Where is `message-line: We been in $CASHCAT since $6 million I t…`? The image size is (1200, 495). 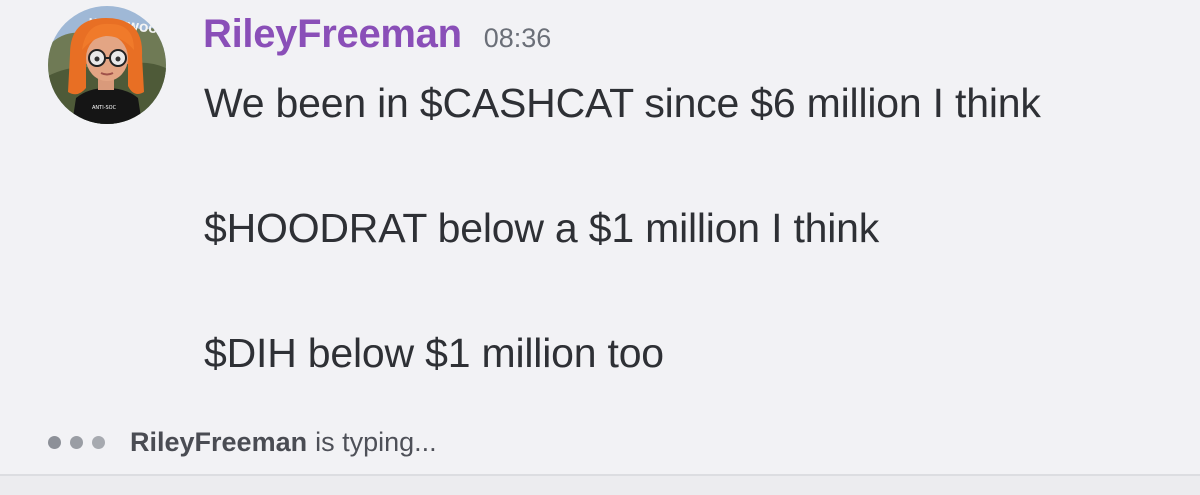
message-line: We been in $CASHCAT since $6 million I t… is located at coordinates (622, 103).